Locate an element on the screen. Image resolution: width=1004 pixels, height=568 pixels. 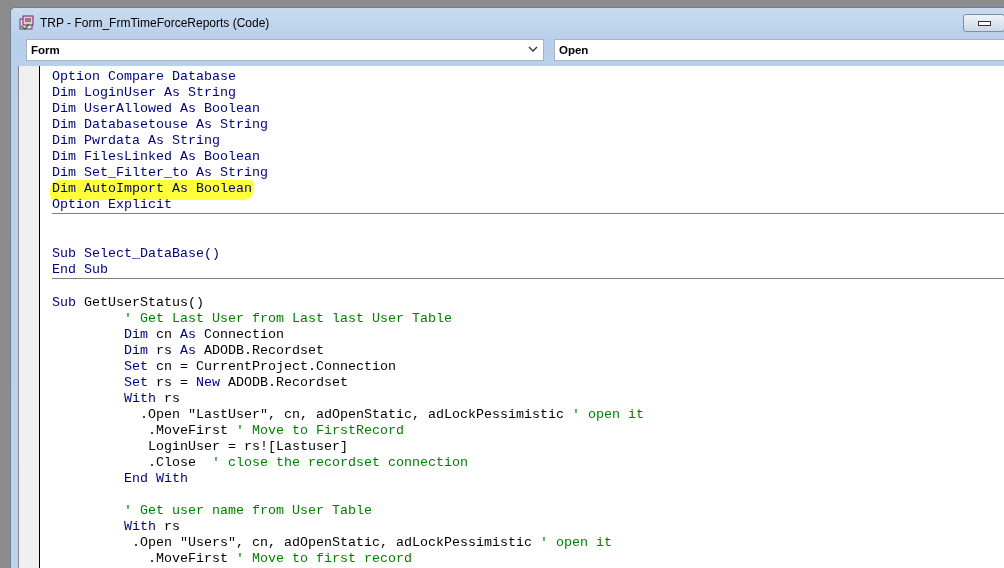
code-line: Dim Set_Filter_to As String is located at coordinates (160, 173).